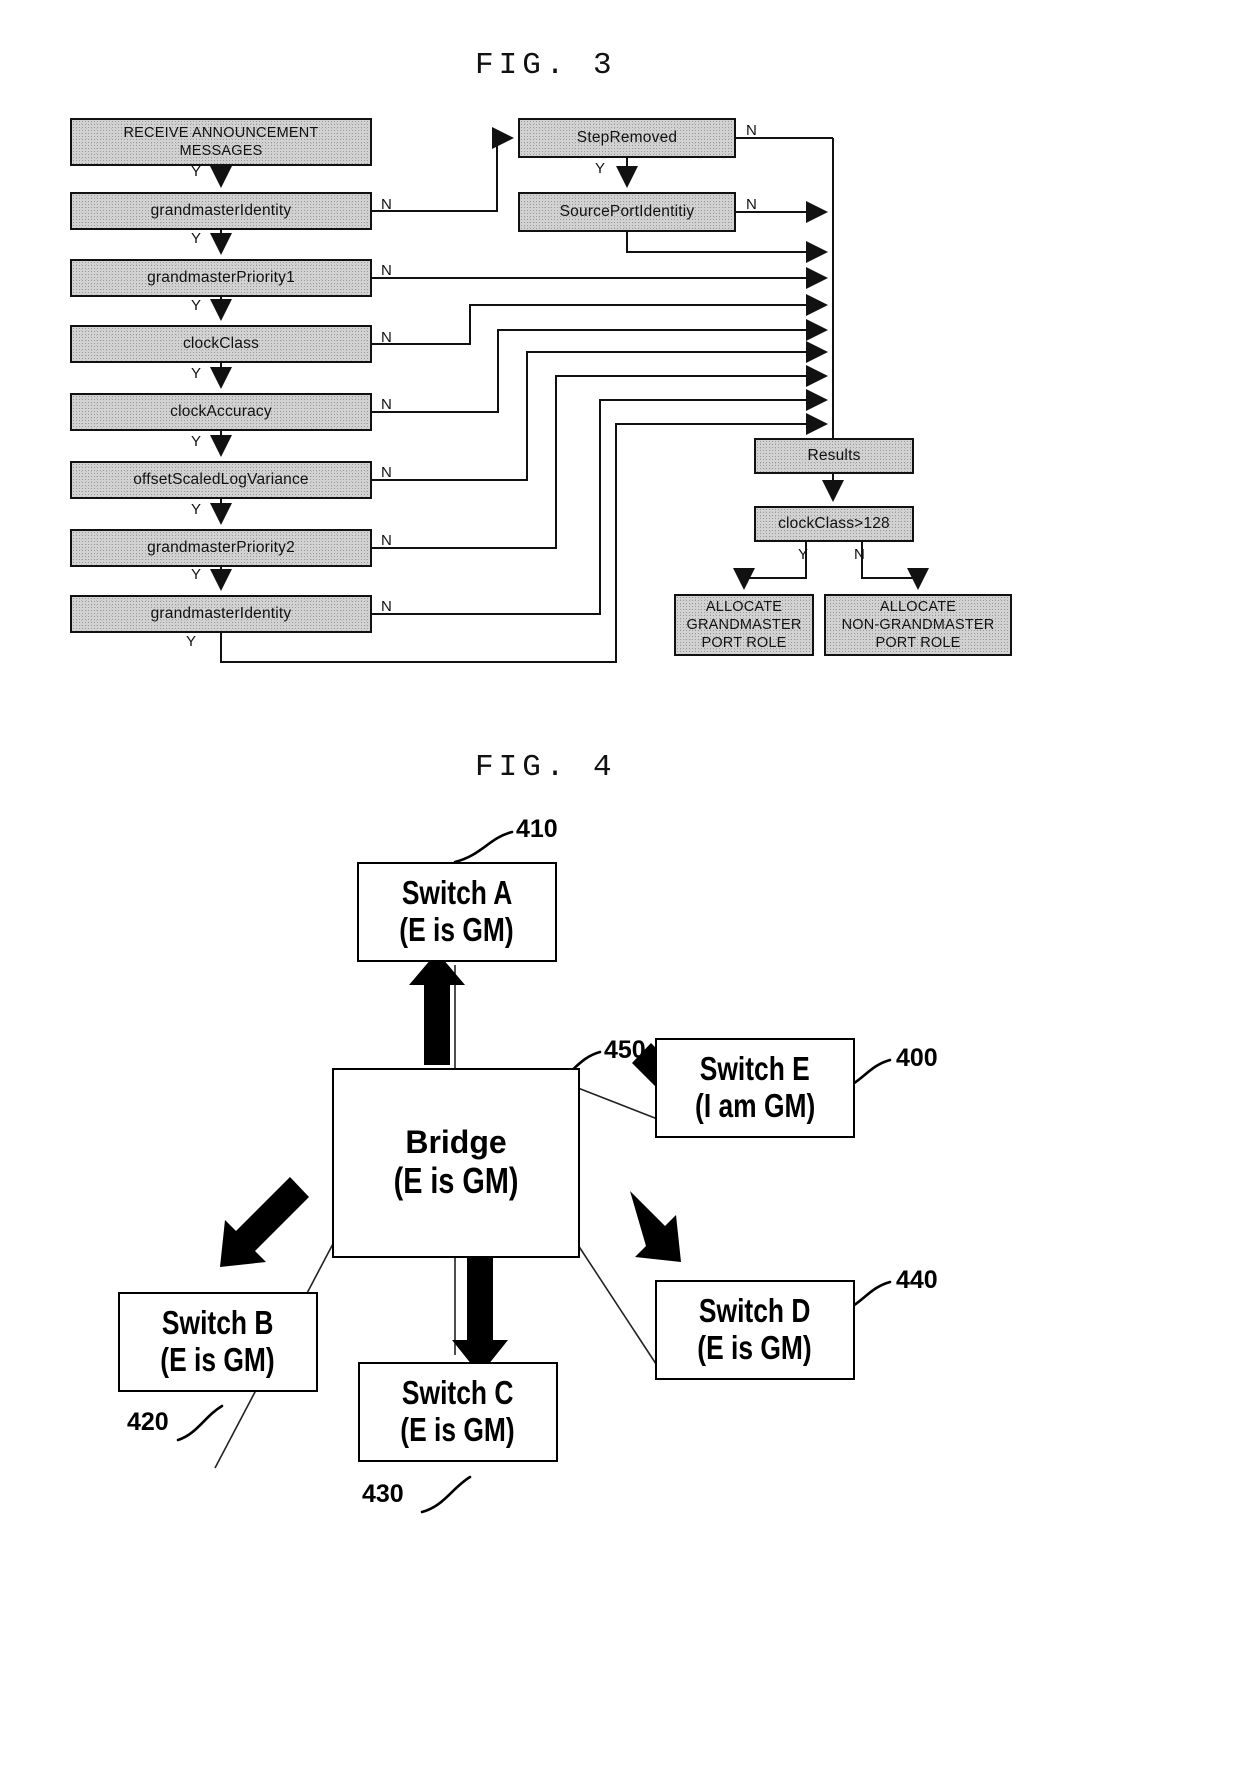 The width and height of the screenshot is (1240, 1783). I want to click on fig3-box-offsetscaledlogvariance: offsetScaledLogVariance, so click(221, 480).